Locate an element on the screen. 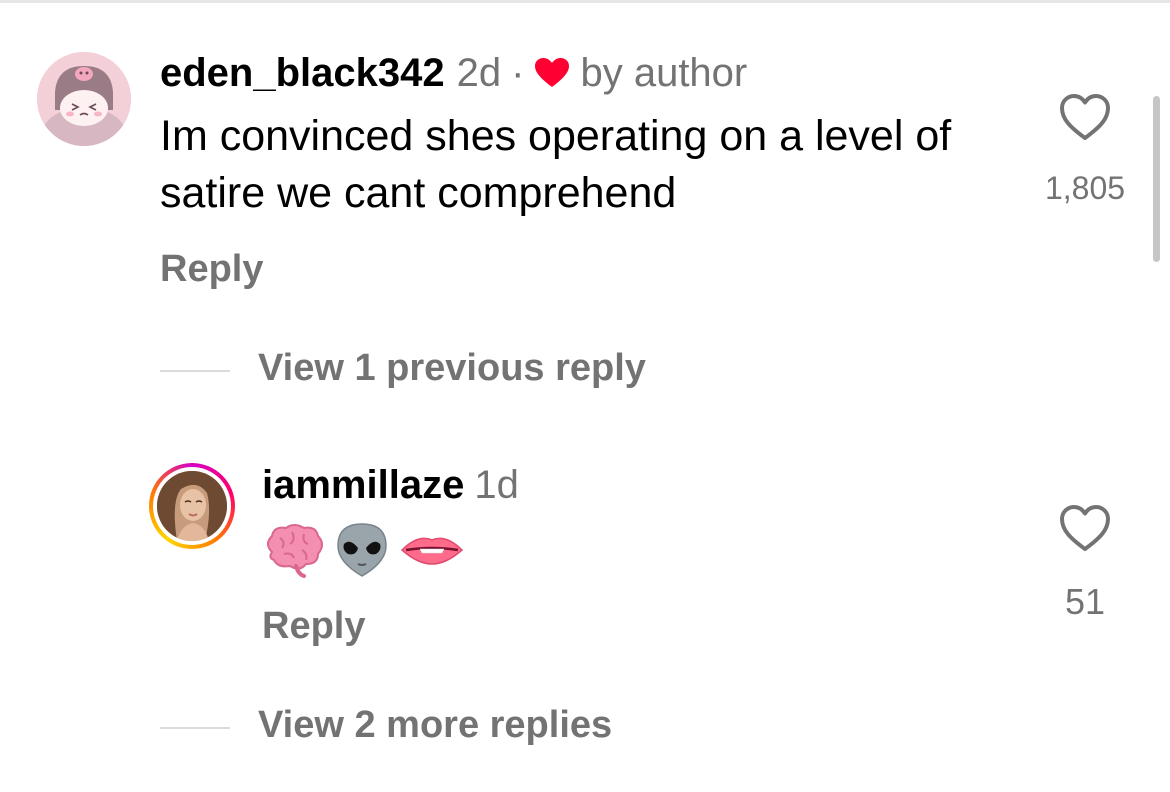  timestamp: 1d is located at coordinates (496, 485).